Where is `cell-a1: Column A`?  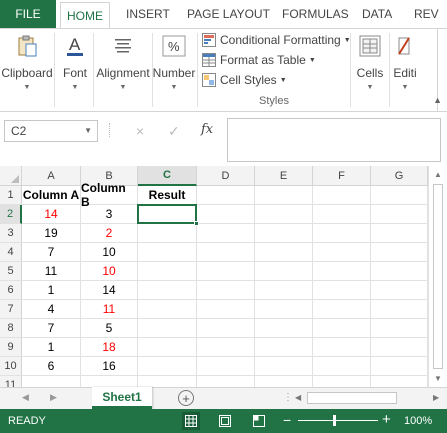 cell-a1: Column A is located at coordinates (51, 195).